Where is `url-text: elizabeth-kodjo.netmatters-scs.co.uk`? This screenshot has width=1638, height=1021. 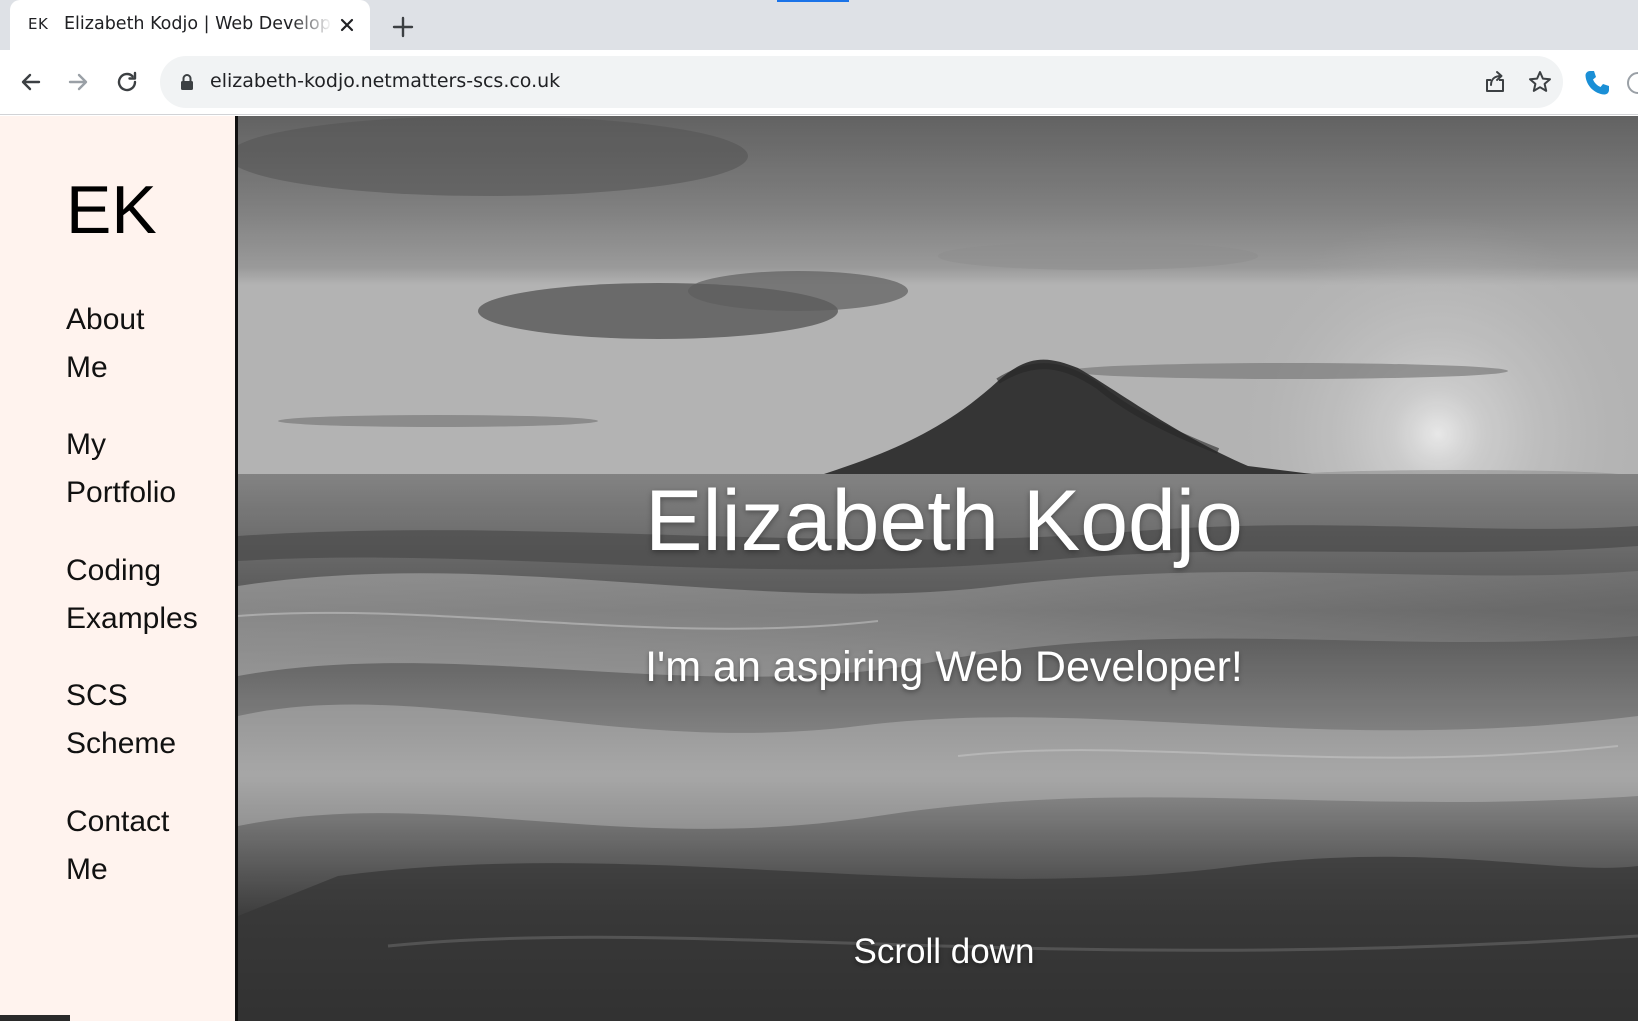 url-text: elizabeth-kodjo.netmatters-scs.co.uk is located at coordinates (385, 81).